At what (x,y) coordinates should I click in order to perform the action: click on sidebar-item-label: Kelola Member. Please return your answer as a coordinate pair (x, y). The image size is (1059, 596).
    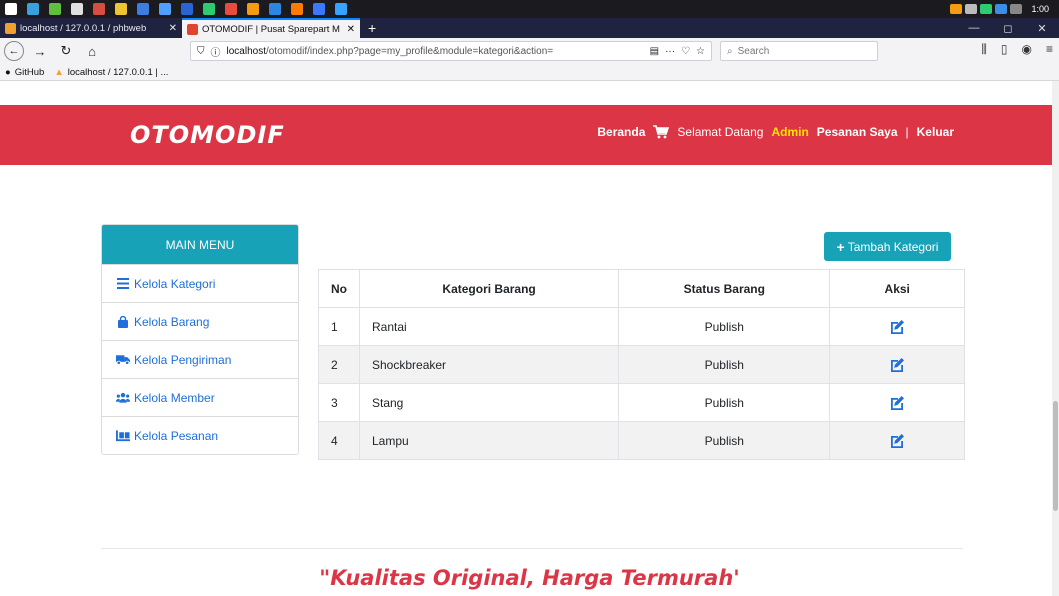
    Looking at the image, I should click on (174, 397).